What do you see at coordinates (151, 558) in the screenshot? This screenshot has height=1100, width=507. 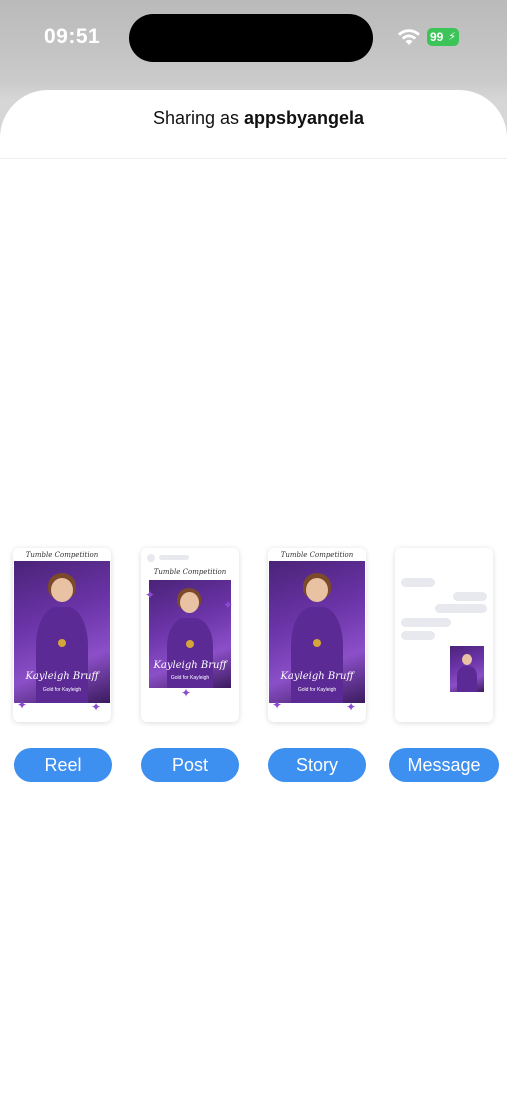 I see `avatar-placeholder` at bounding box center [151, 558].